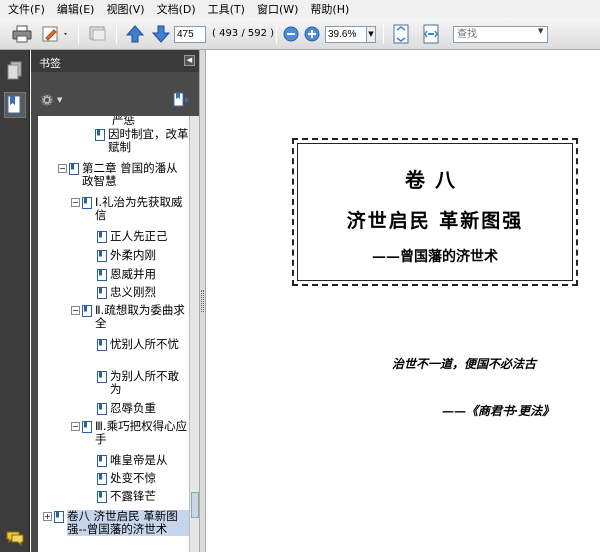 The image size is (600, 552). Describe the element at coordinates (130, 174) in the screenshot. I see `bookmark-label: 第二章 曾国的潘从政智慧` at that location.